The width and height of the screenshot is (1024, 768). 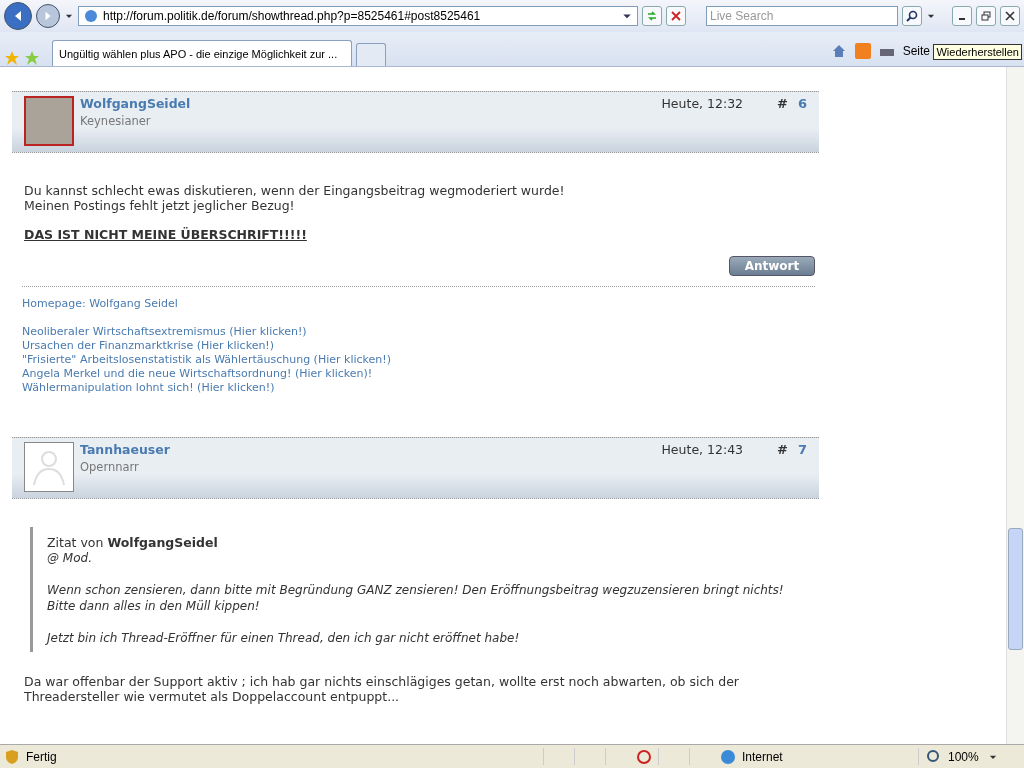 I want to click on post-time: Heute, 12:32, so click(x=702, y=103).